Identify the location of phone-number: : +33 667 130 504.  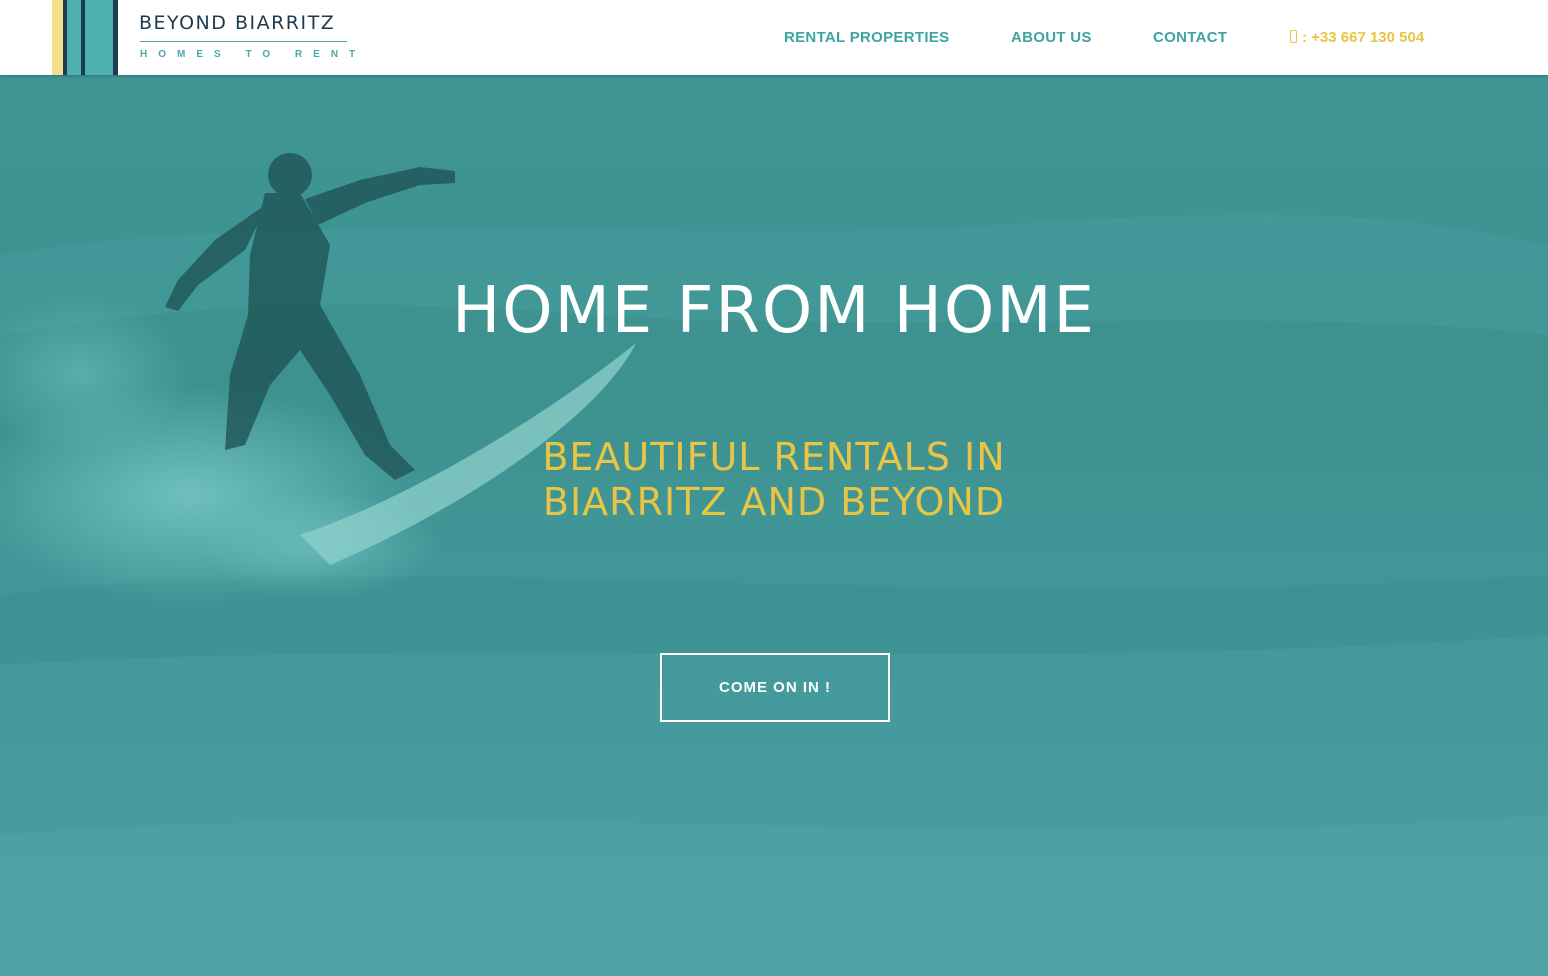
(1363, 37).